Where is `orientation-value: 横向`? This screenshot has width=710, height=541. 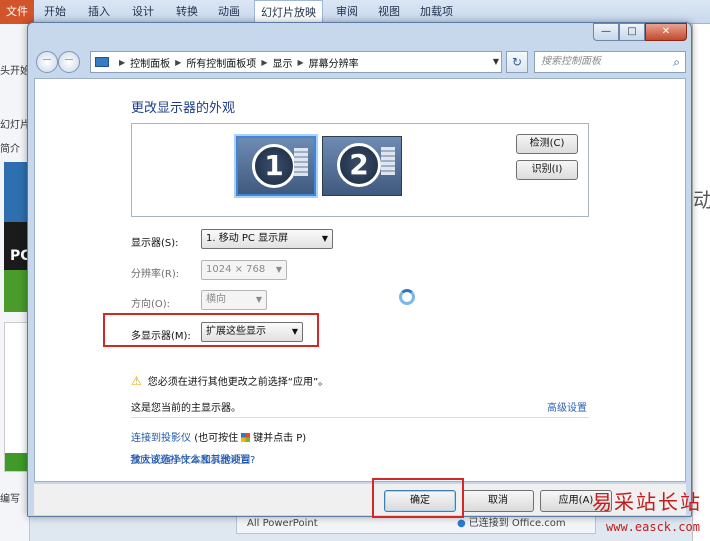 orientation-value: 横向 is located at coordinates (216, 299).